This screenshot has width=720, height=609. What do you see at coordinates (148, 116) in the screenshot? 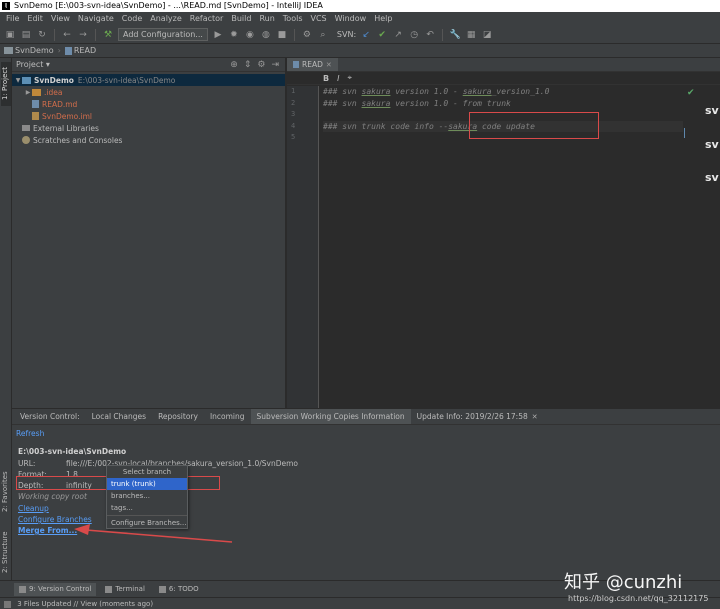
I see `tree-row-iml: SvnDemo.iml` at bounding box center [148, 116].